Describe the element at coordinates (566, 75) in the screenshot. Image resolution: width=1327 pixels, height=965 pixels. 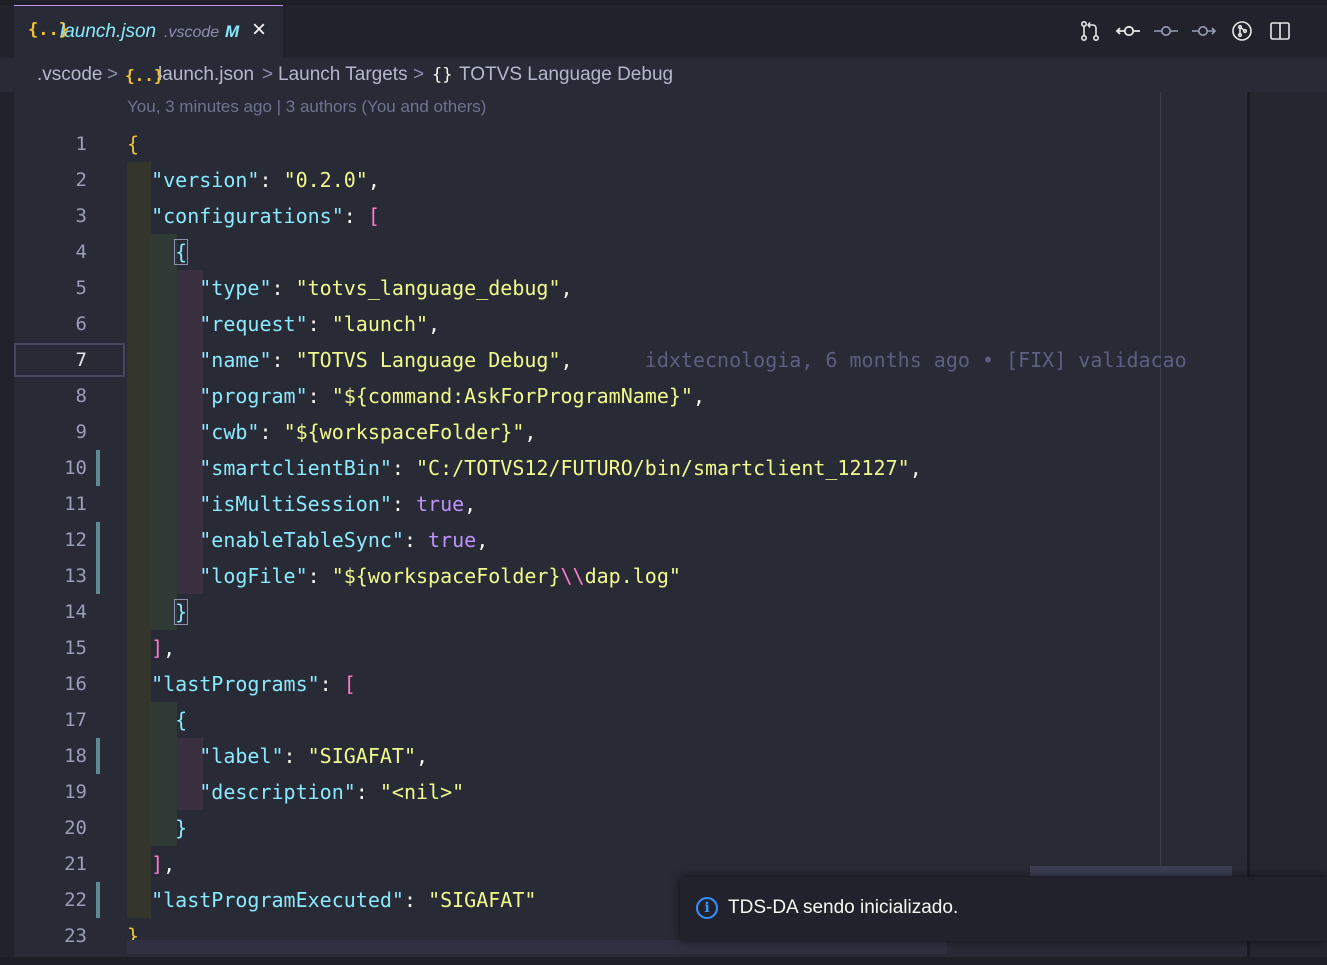
I see `breadcrumb-item: TOTVS Language Debug` at that location.